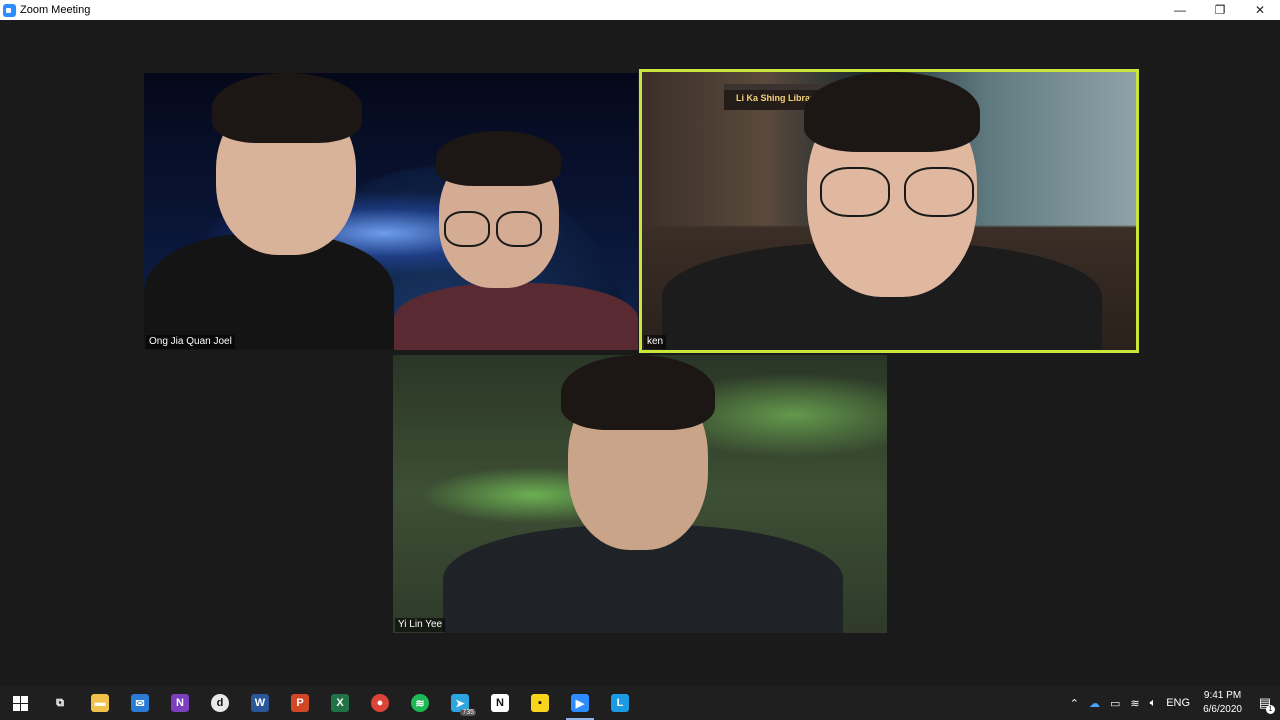  I want to click on excel-icon: X, so click(340, 703).